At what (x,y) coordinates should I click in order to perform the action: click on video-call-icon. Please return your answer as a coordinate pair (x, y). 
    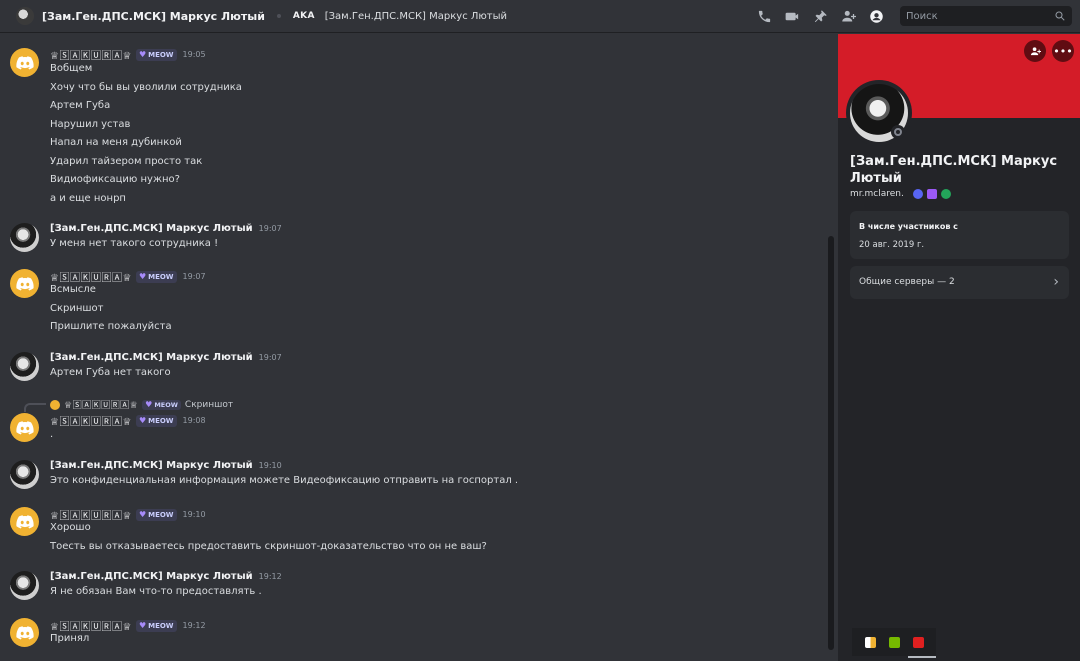
    Looking at the image, I should click on (792, 16).